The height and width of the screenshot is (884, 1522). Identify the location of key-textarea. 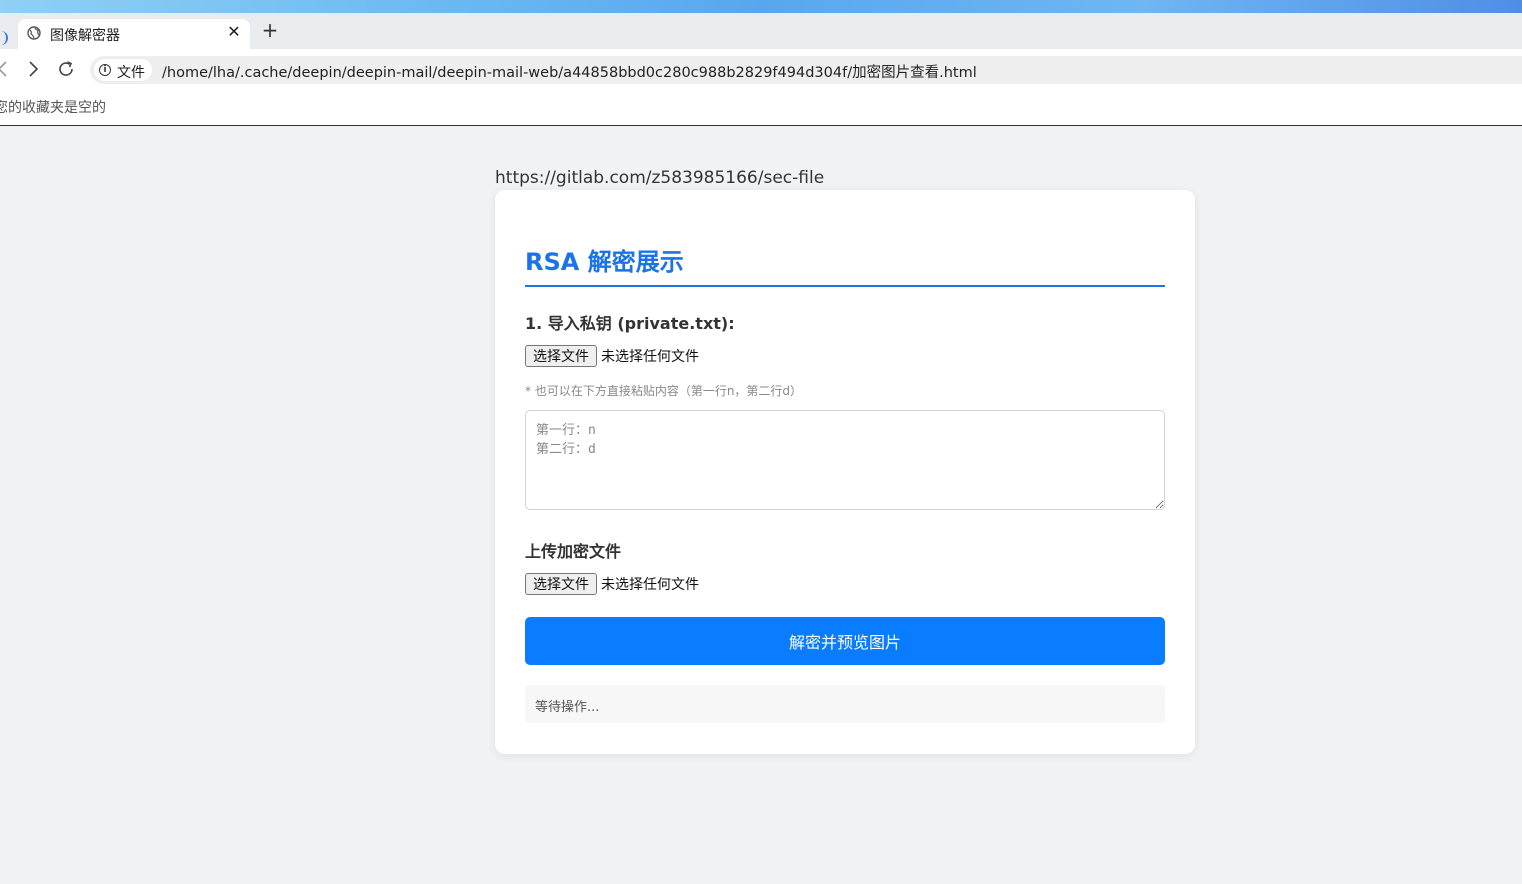
(845, 460).